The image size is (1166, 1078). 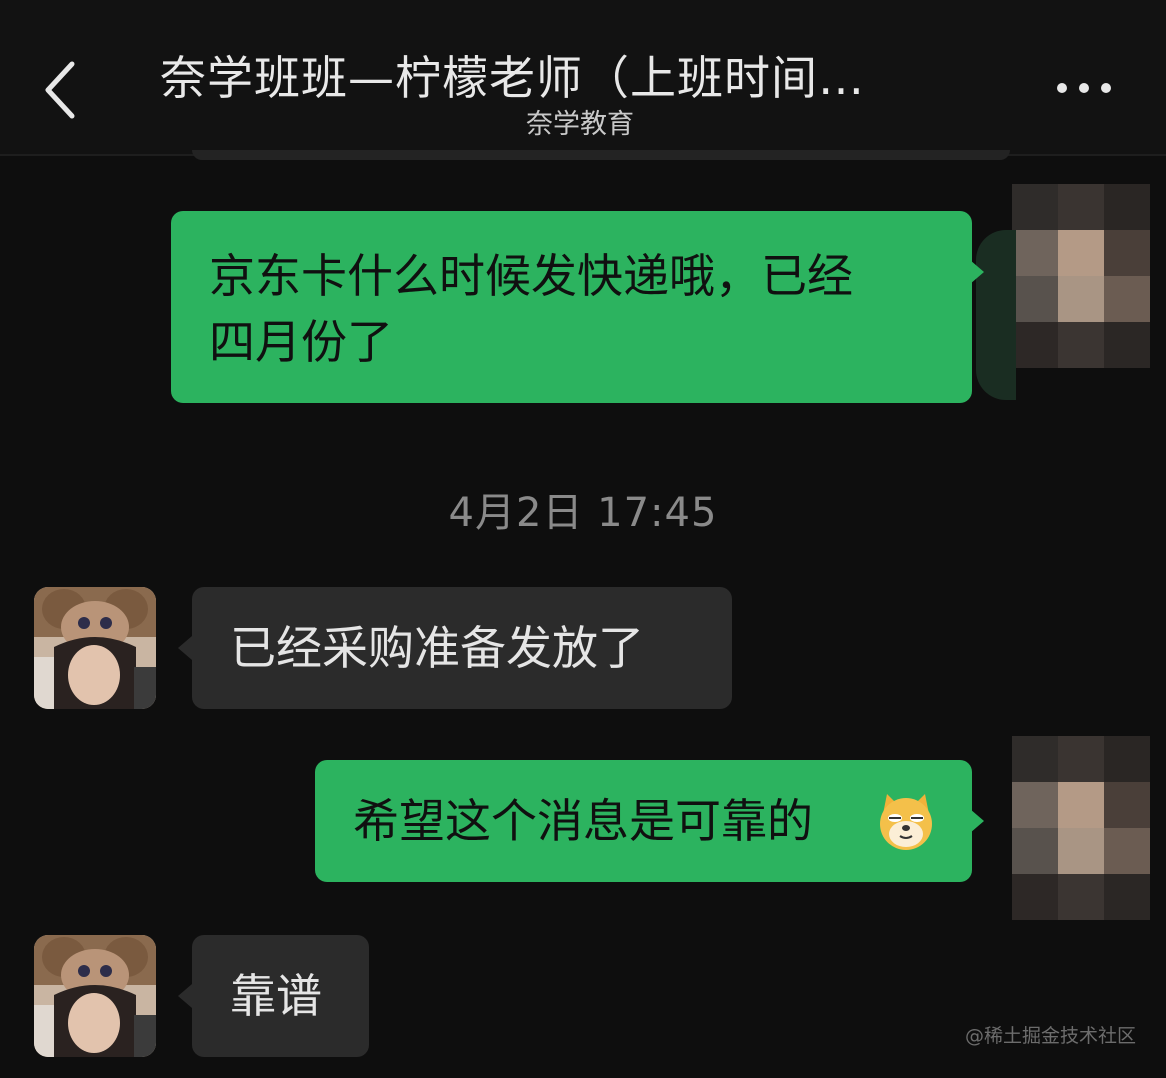 I want to click on message-text: 京东卡什么时候发快递哦，已经, so click(x=531, y=276).